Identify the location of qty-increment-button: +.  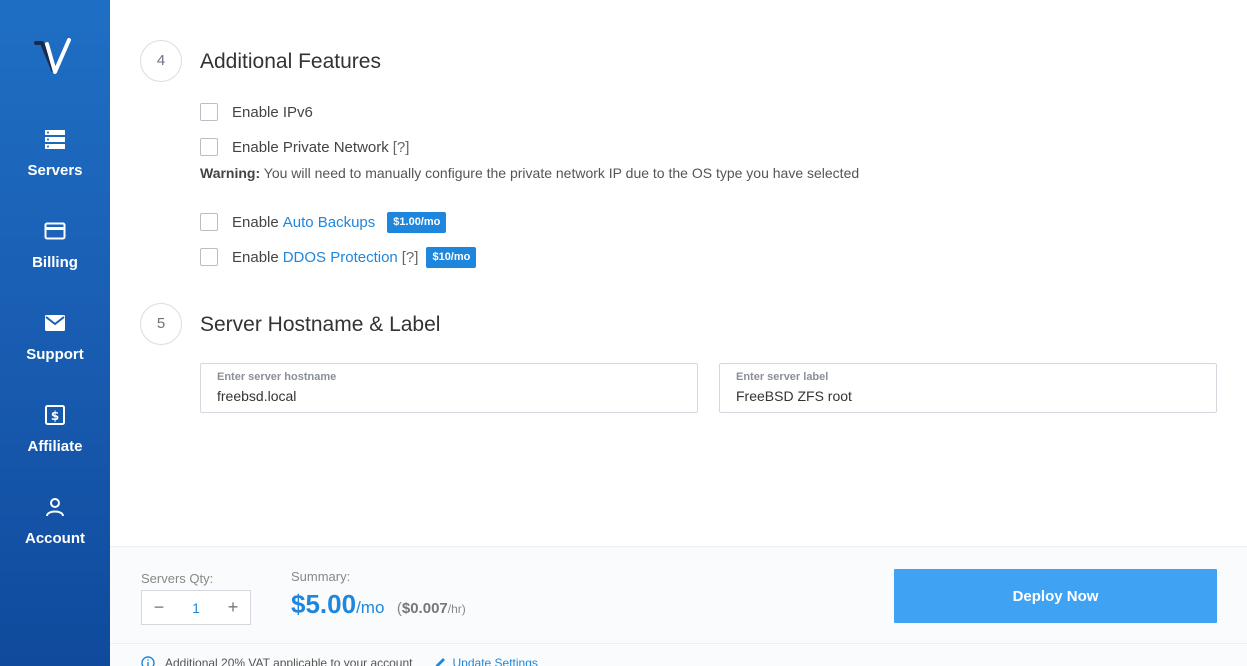
(233, 607).